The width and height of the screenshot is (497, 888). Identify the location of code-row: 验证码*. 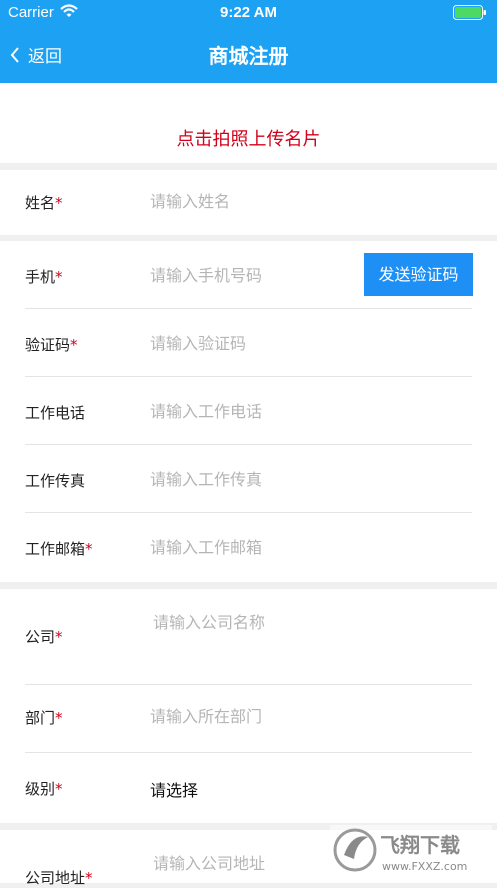
(248, 343).